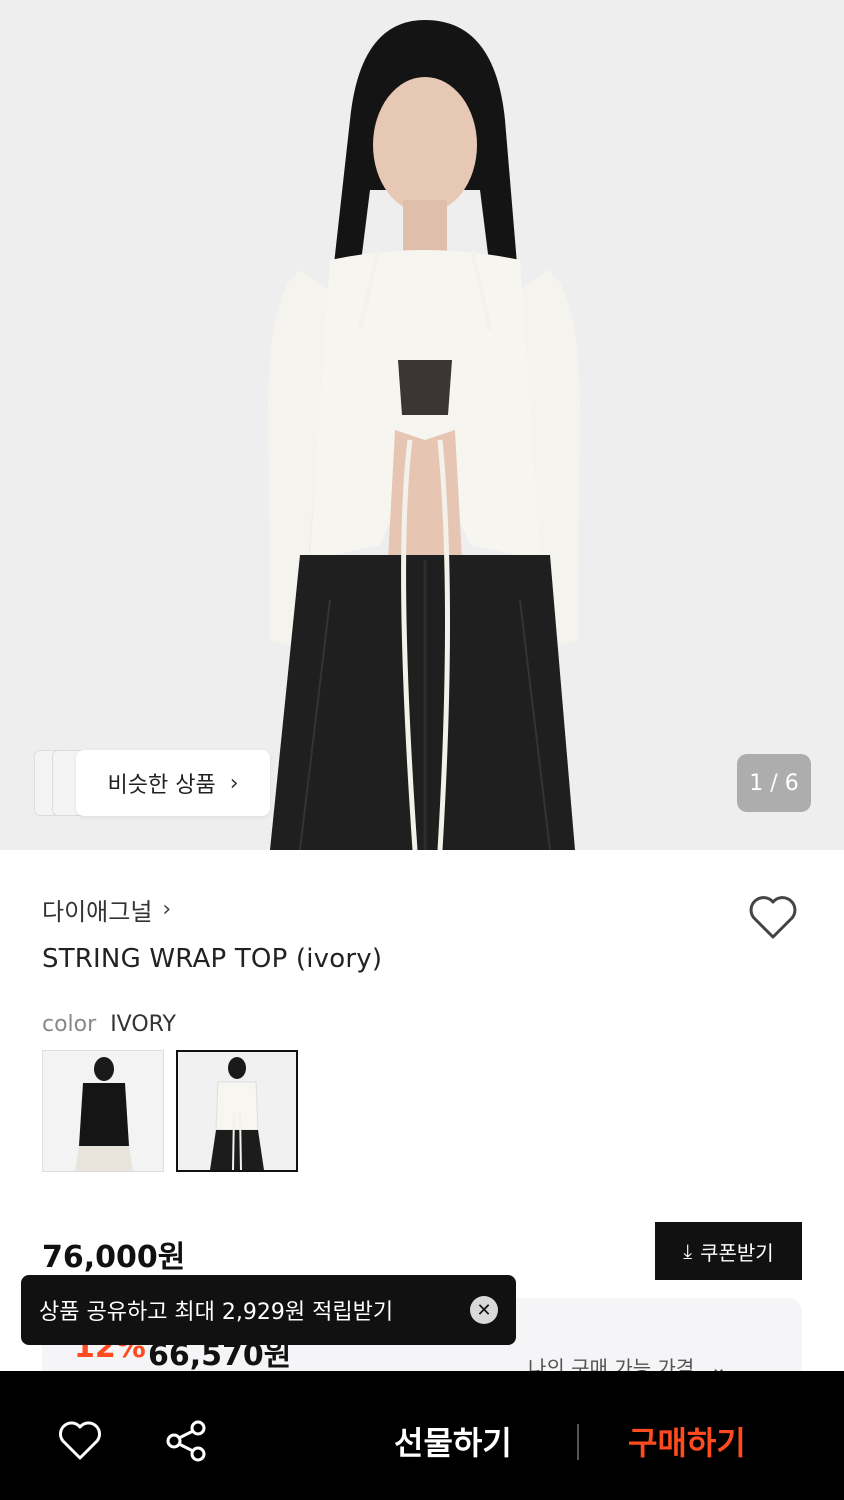  What do you see at coordinates (216, 1312) in the screenshot?
I see `toast-message: 상품 공유하고 최대 2,929원 적립받기` at bounding box center [216, 1312].